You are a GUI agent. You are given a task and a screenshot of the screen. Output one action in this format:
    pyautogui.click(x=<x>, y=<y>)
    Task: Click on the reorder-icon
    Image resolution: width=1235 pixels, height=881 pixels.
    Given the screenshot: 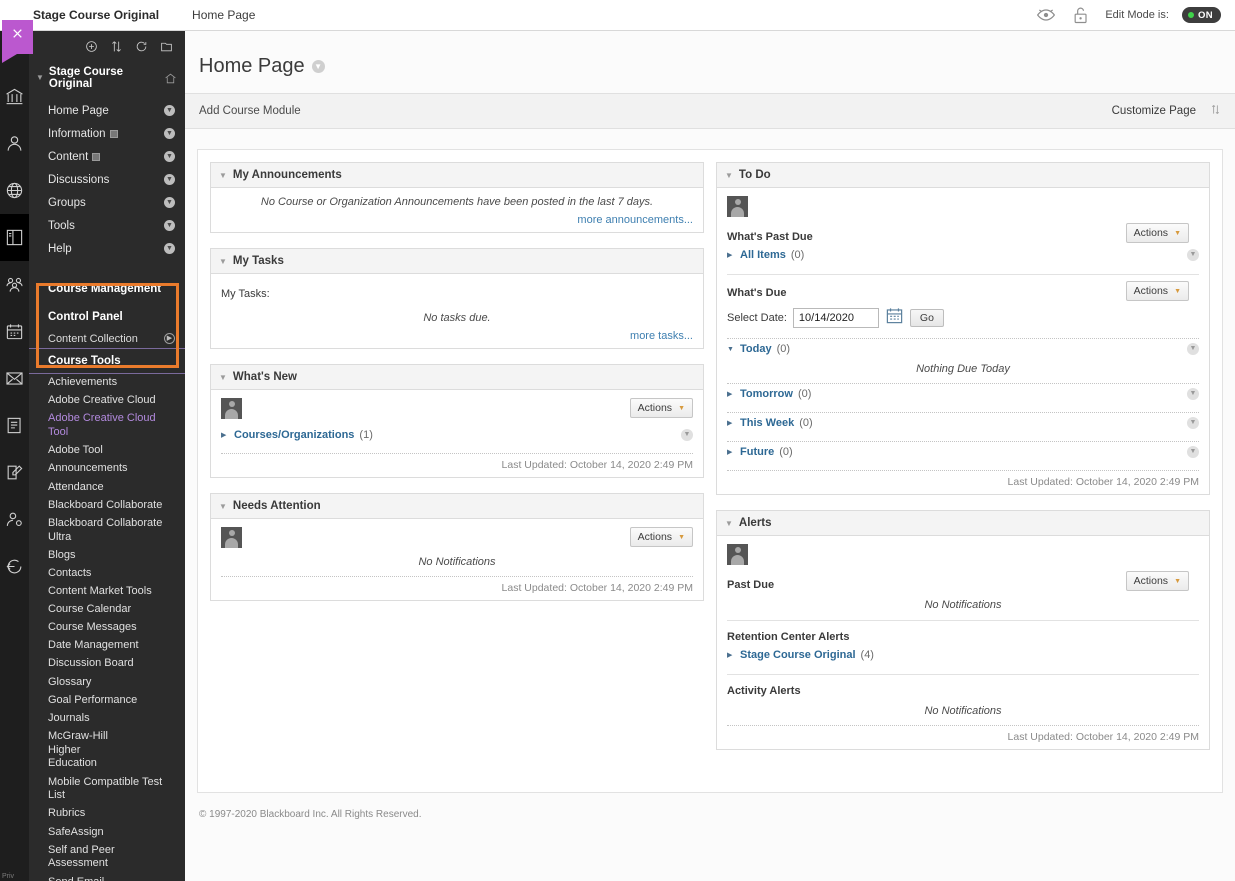 What is the action you would take?
    pyautogui.click(x=116, y=46)
    